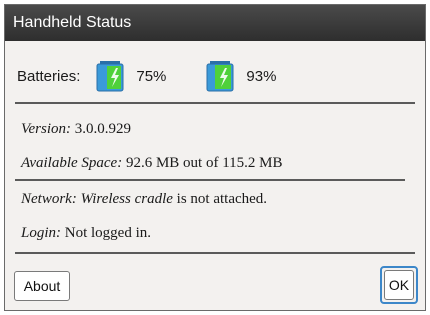  I want to click on network-label: Network:, so click(49, 199).